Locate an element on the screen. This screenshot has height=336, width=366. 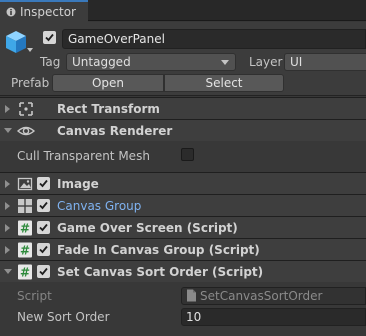
script-field: SetCanvasSortOrder is located at coordinates (273, 296).